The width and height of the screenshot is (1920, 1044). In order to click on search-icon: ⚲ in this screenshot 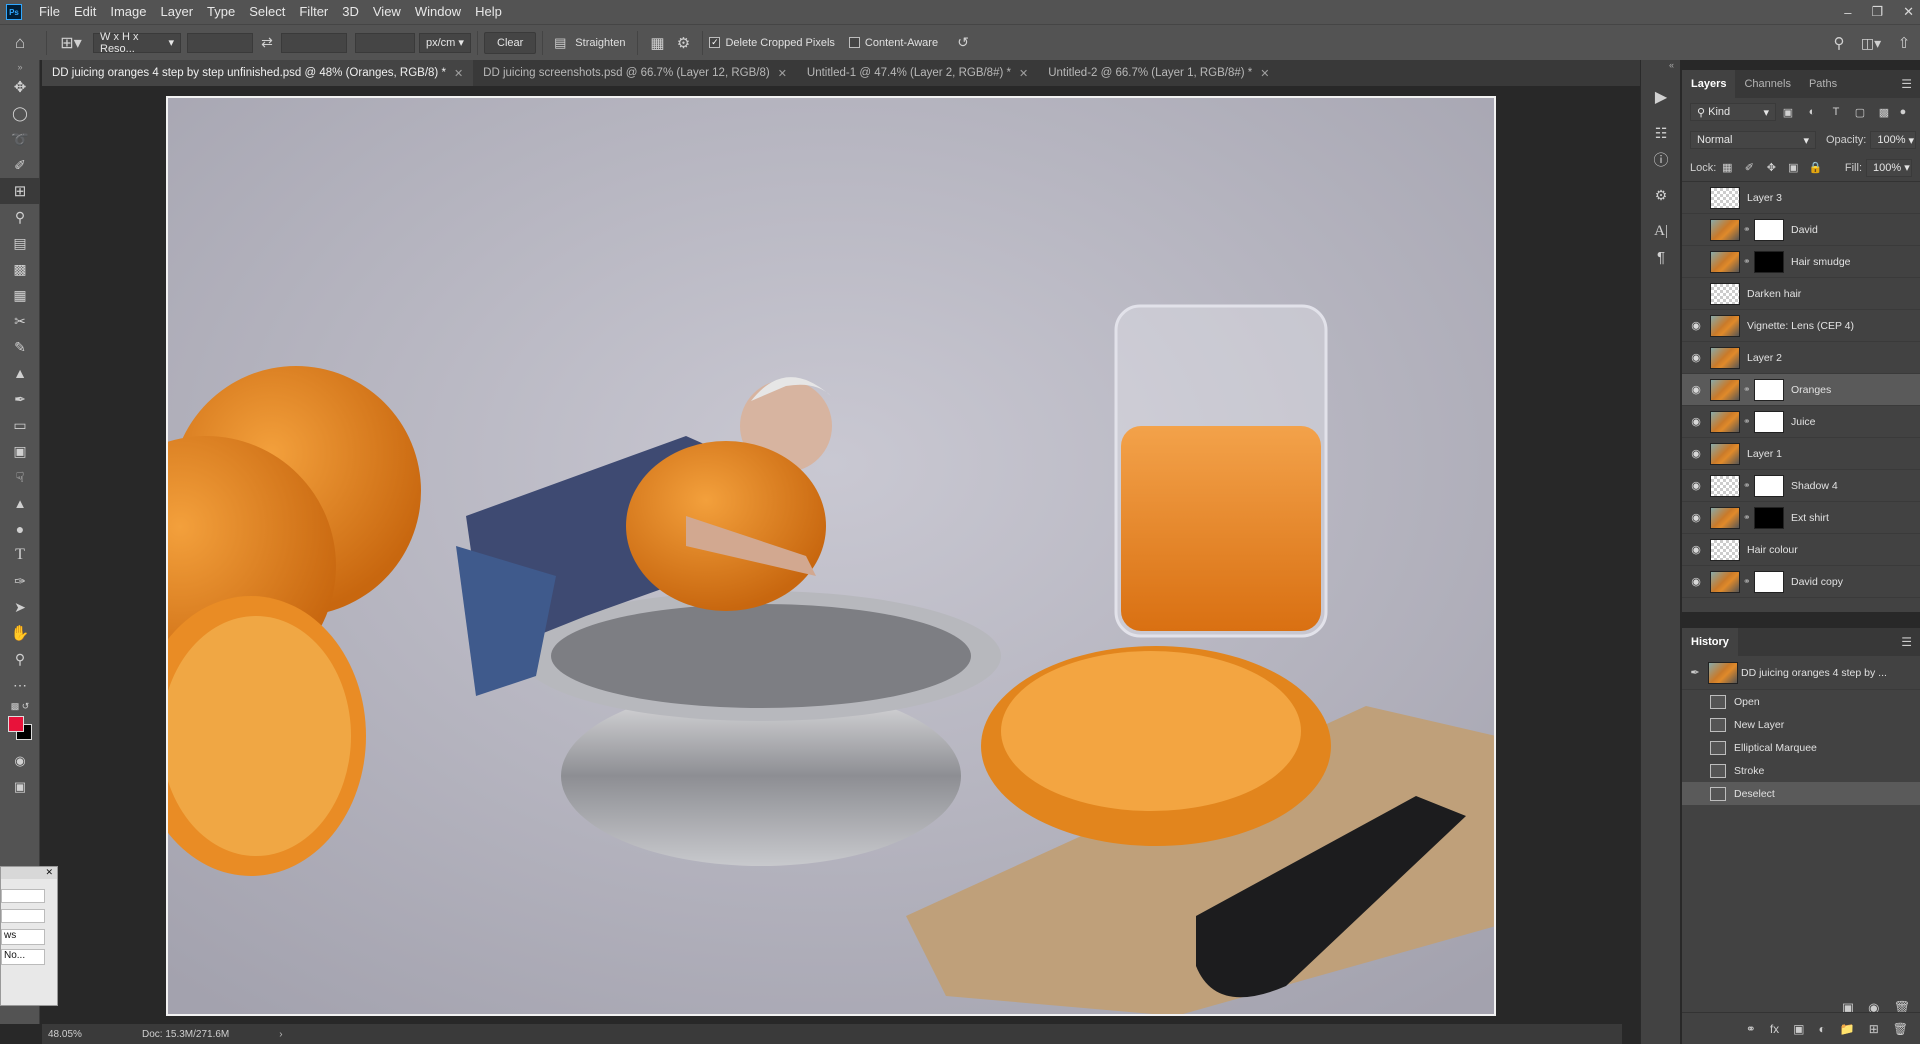, I will do `click(1839, 43)`.